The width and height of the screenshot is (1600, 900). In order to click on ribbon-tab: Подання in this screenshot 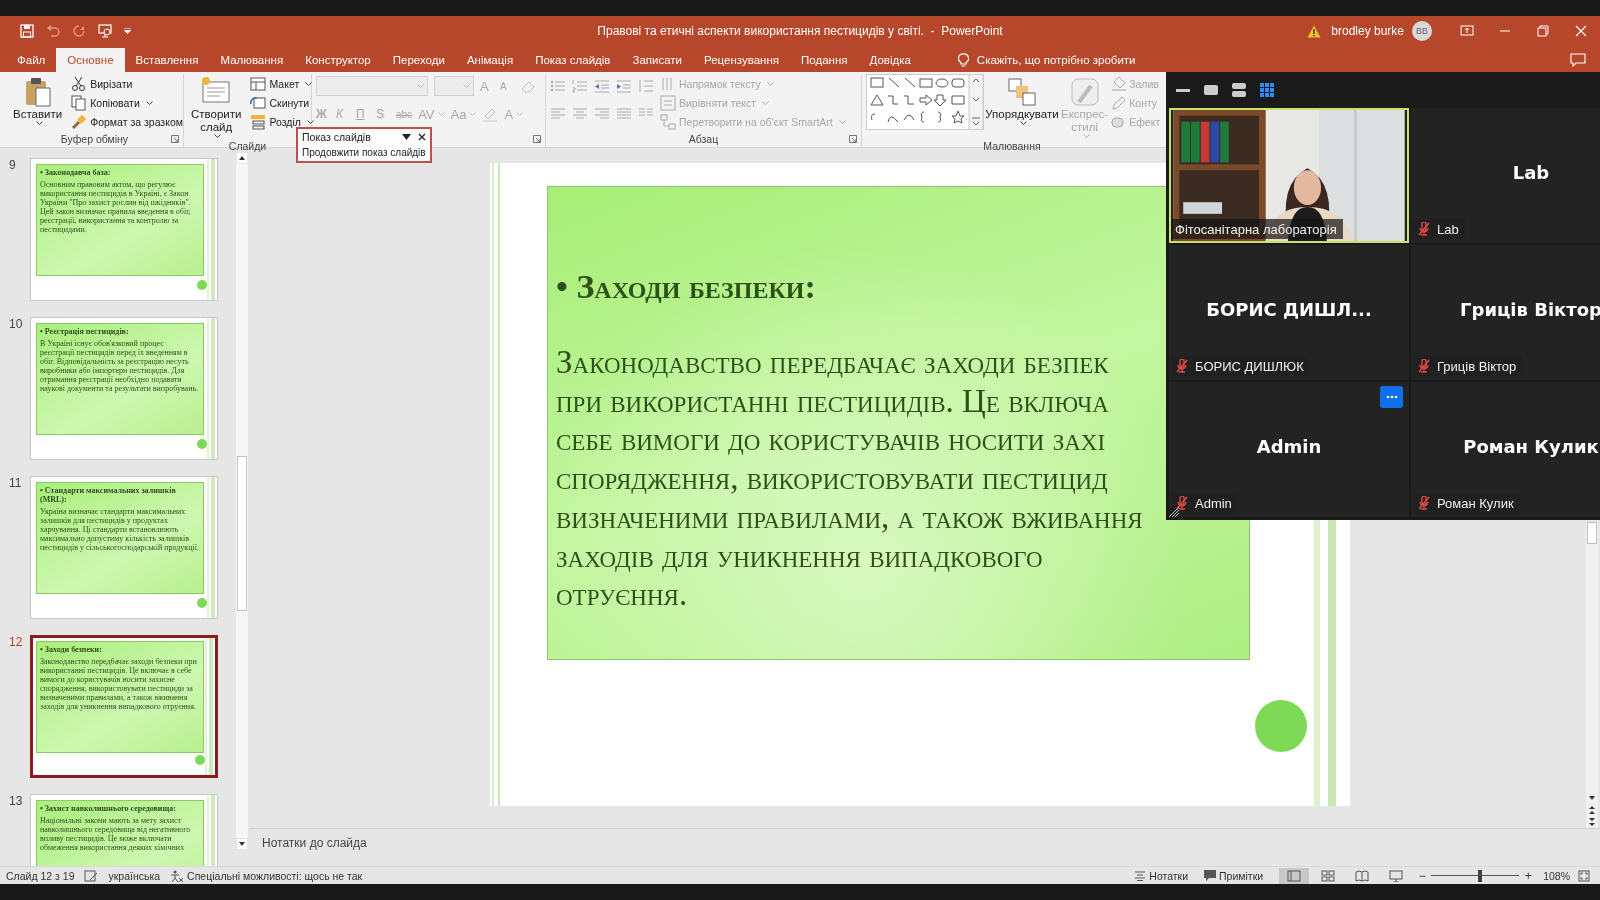, I will do `click(824, 60)`.